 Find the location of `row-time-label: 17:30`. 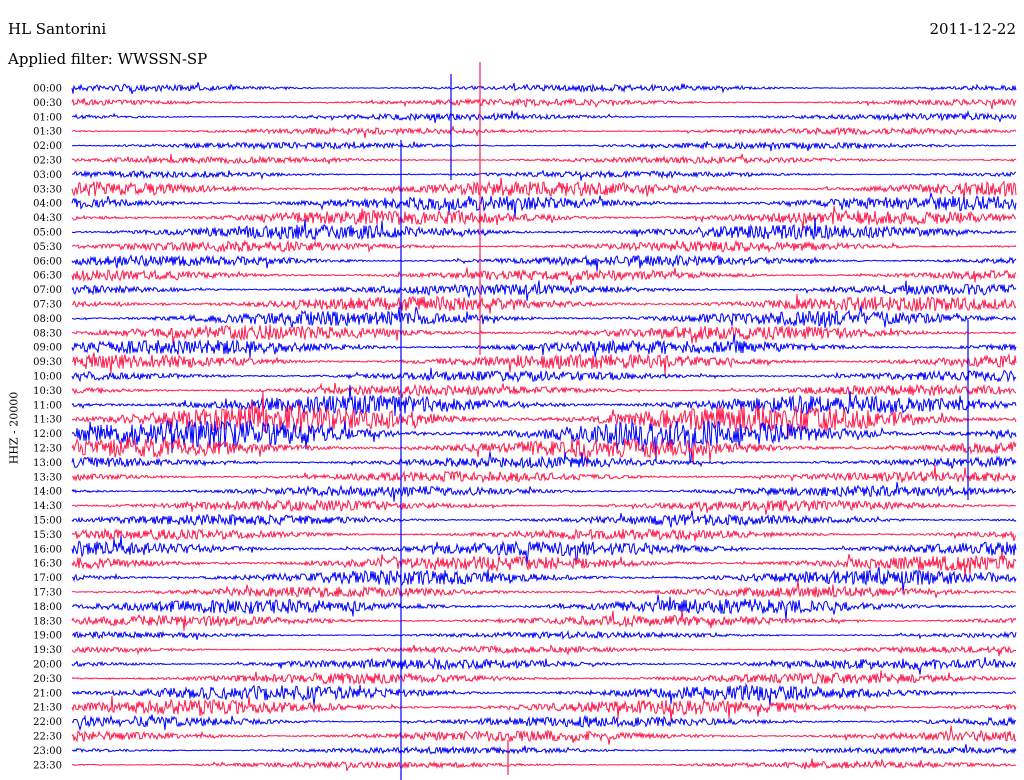

row-time-label: 17:30 is located at coordinates (47, 593).